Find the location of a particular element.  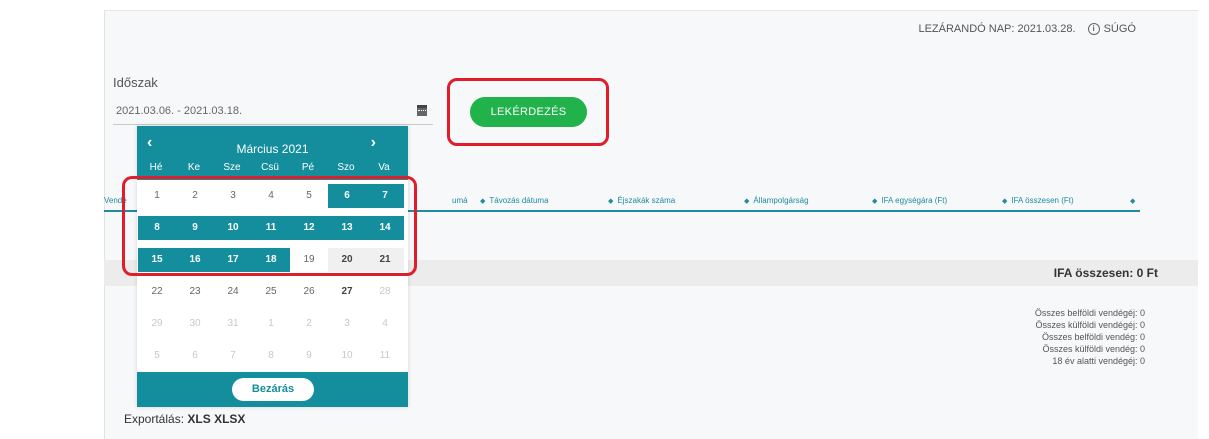

column-header-ifa-unit: ◆ IFA egységára (Ft) is located at coordinates (909, 200).